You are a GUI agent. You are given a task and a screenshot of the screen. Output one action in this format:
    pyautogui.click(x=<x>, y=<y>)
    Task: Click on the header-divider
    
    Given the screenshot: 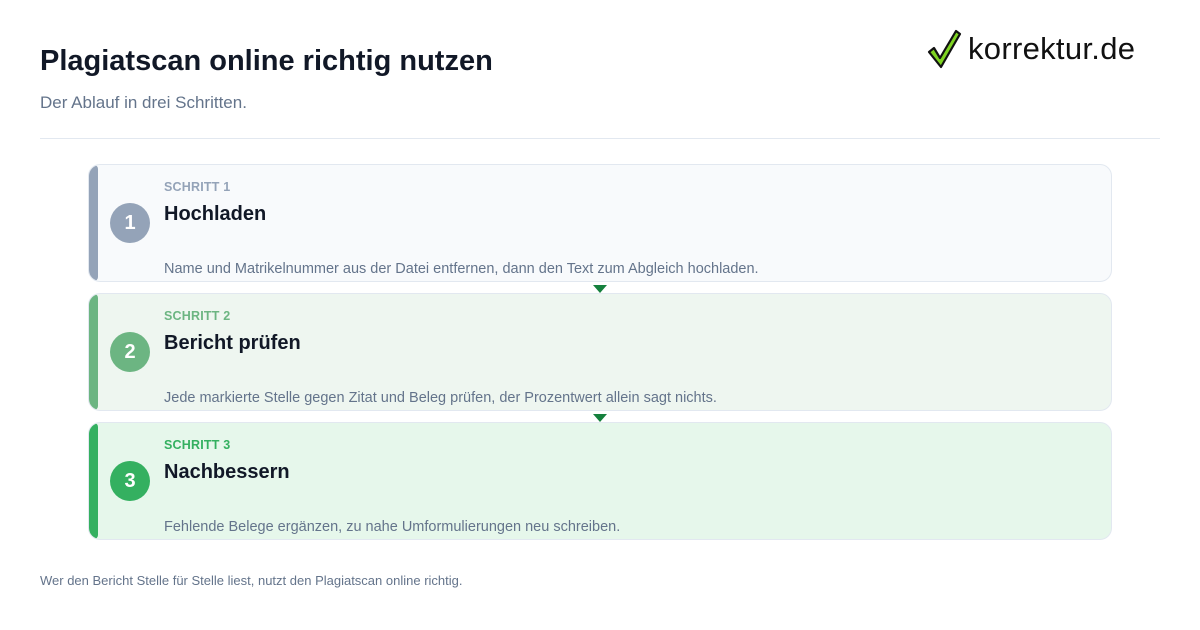 What is the action you would take?
    pyautogui.click(x=600, y=138)
    